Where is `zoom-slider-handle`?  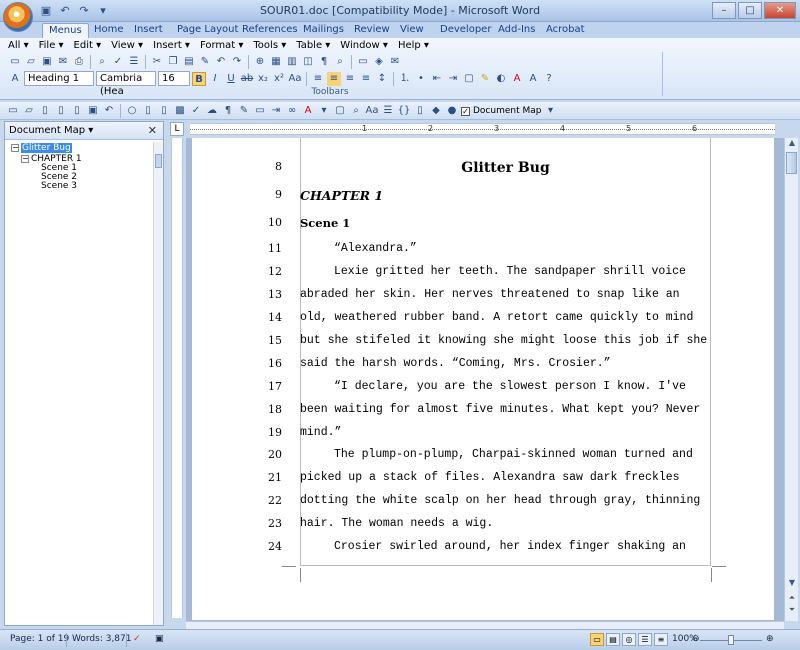
zoom-slider-handle is located at coordinates (731, 640).